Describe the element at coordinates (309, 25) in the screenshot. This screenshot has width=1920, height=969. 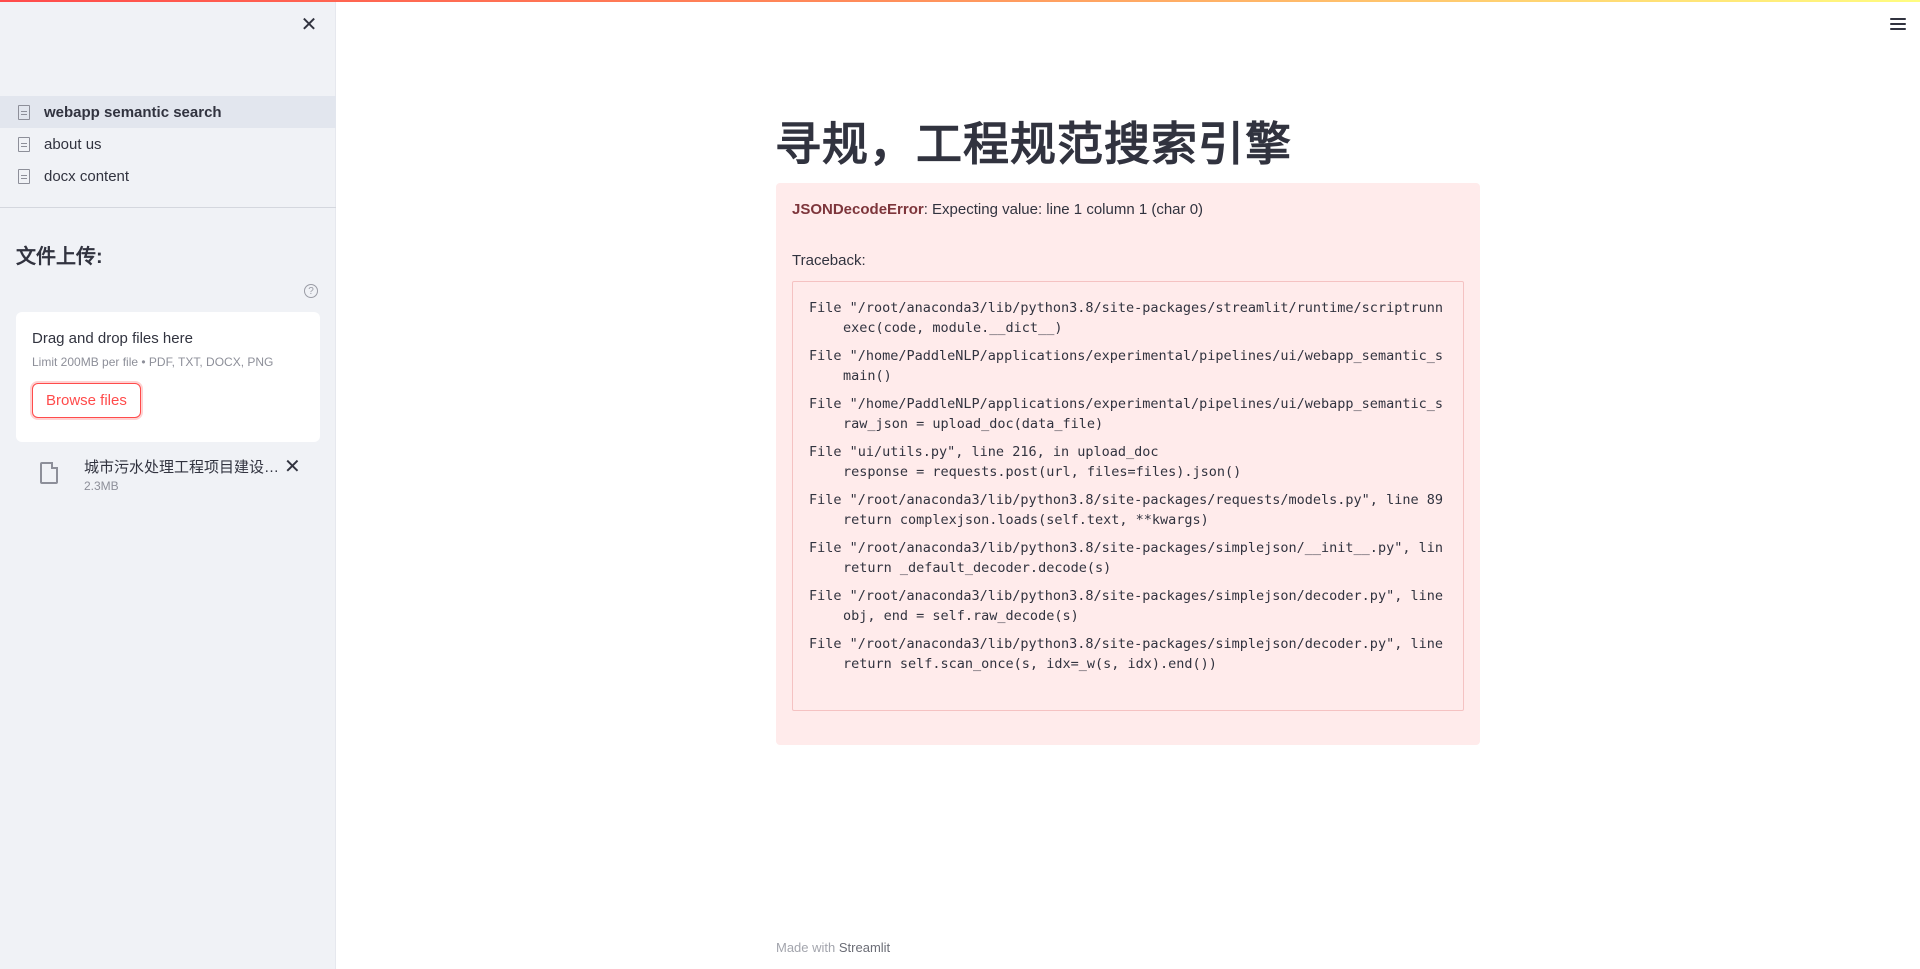
I see `close-sidebar-icon: ✕` at that location.